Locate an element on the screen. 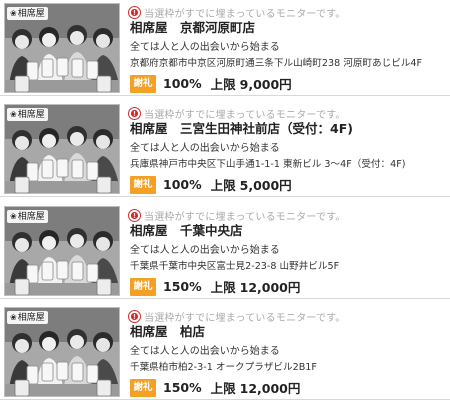 The image size is (450, 406). shop-address: 千葉県柏市柏2-3-1 オークプラザビル2B1F is located at coordinates (223, 367).